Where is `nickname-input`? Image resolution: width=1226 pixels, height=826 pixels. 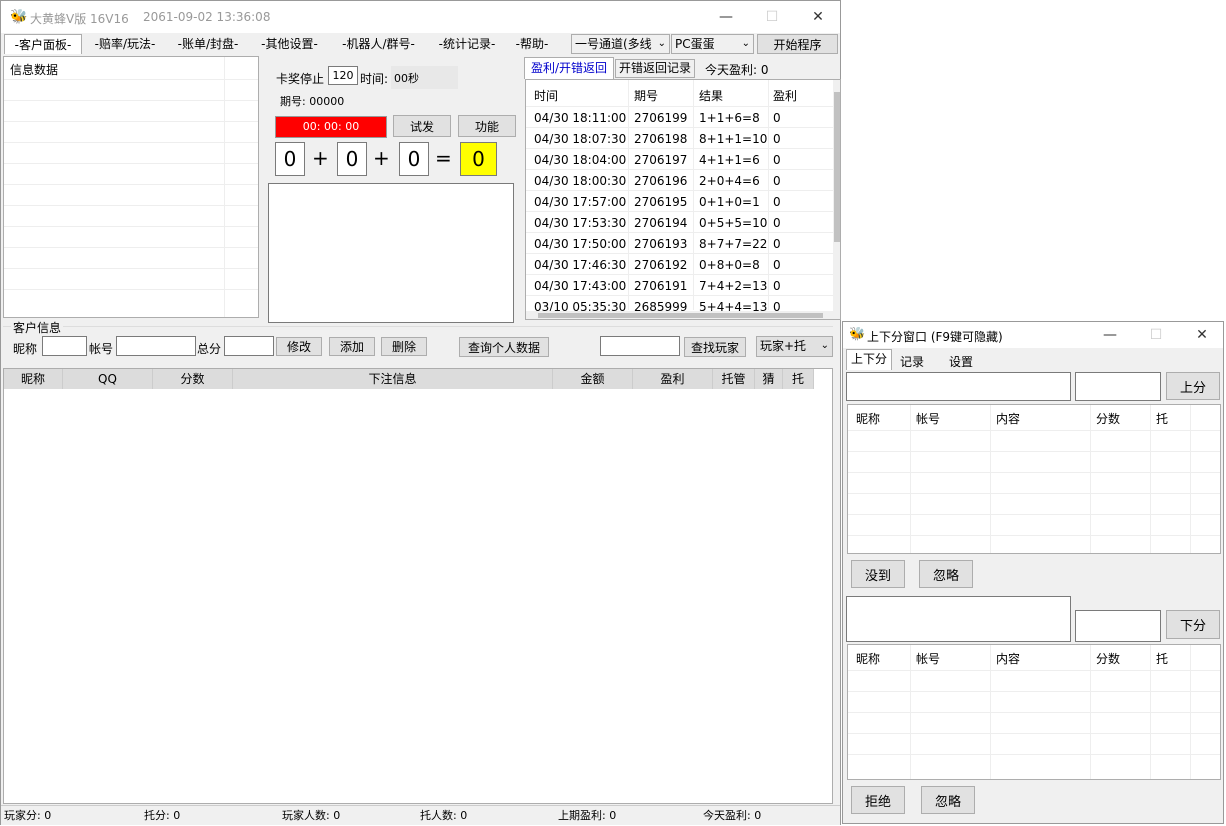 nickname-input is located at coordinates (64, 346).